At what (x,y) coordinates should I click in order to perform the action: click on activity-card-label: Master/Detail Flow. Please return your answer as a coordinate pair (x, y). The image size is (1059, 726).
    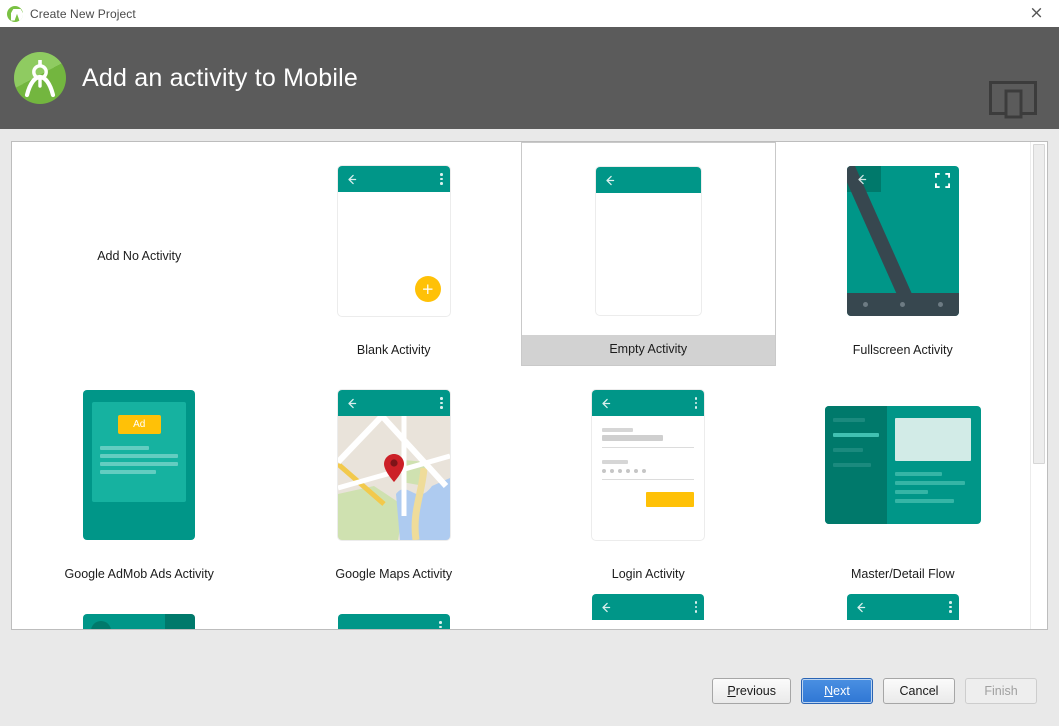
    Looking at the image, I should click on (903, 574).